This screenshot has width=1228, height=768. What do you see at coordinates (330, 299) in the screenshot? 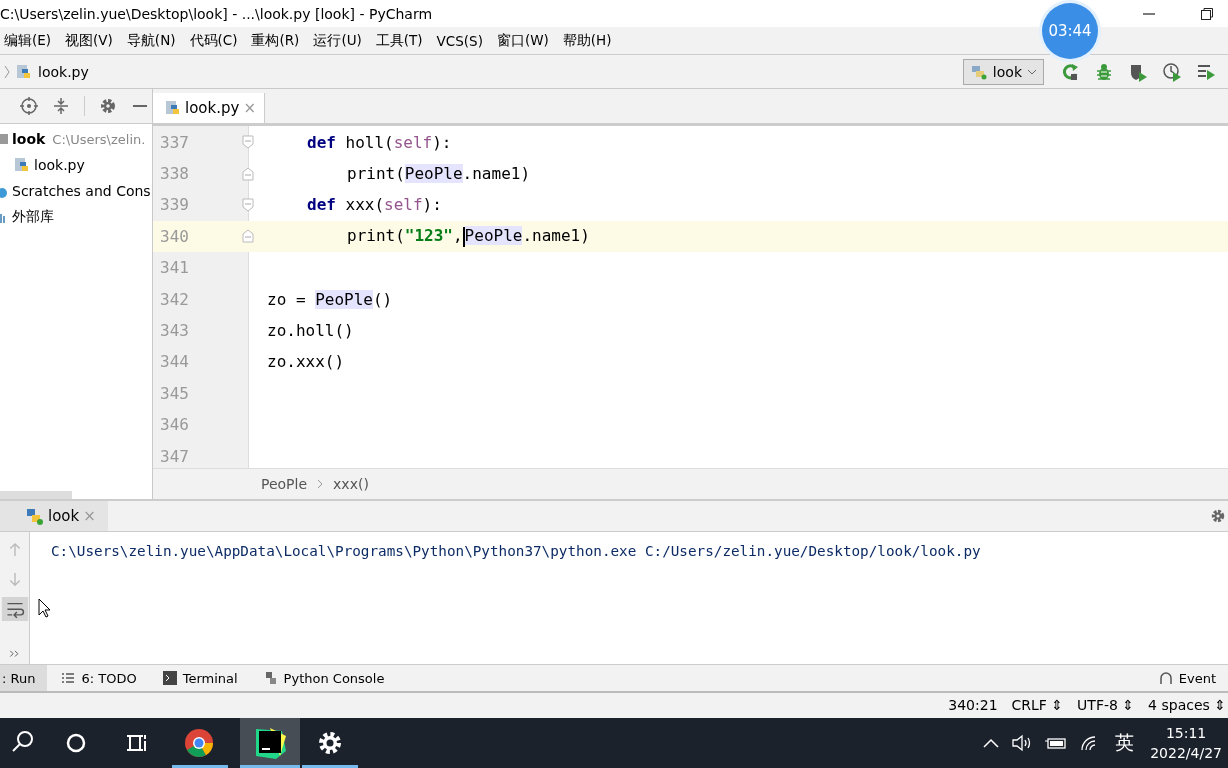
I see `code-line: zo = PeoPle()` at bounding box center [330, 299].